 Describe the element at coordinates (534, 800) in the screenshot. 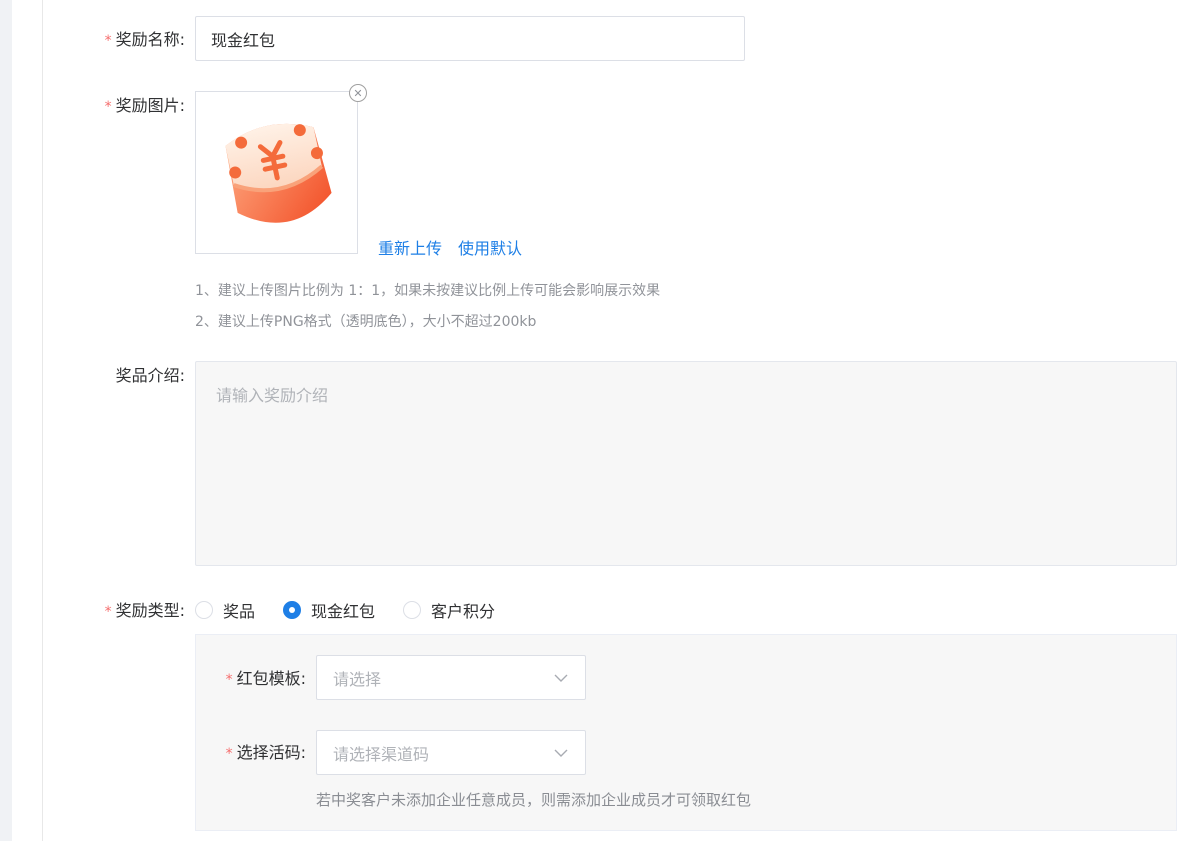

I see `select-code-hint: 若中奖客户未添加企业任意成员，则需添加企业成员才可领取红包` at that location.